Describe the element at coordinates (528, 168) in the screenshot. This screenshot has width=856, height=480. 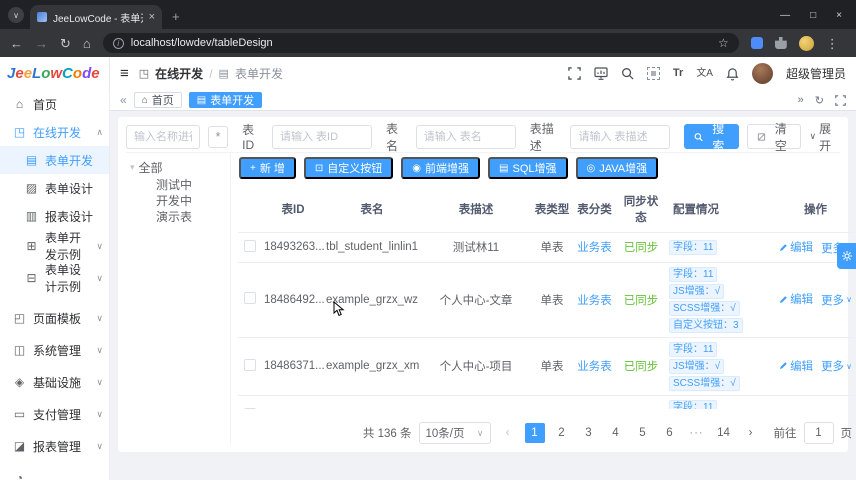
I see `sql-enhance-button: ▤ SQL增强` at that location.